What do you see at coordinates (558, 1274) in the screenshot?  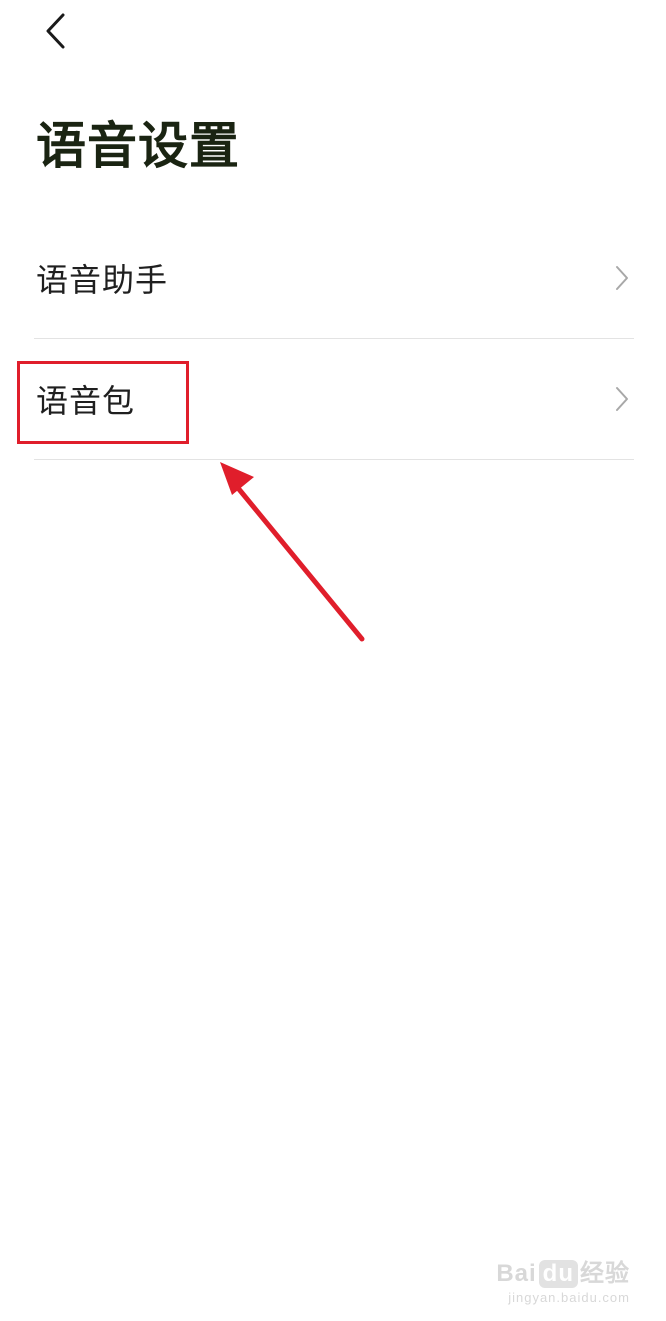 I see `baidu-paw-icon: du` at bounding box center [558, 1274].